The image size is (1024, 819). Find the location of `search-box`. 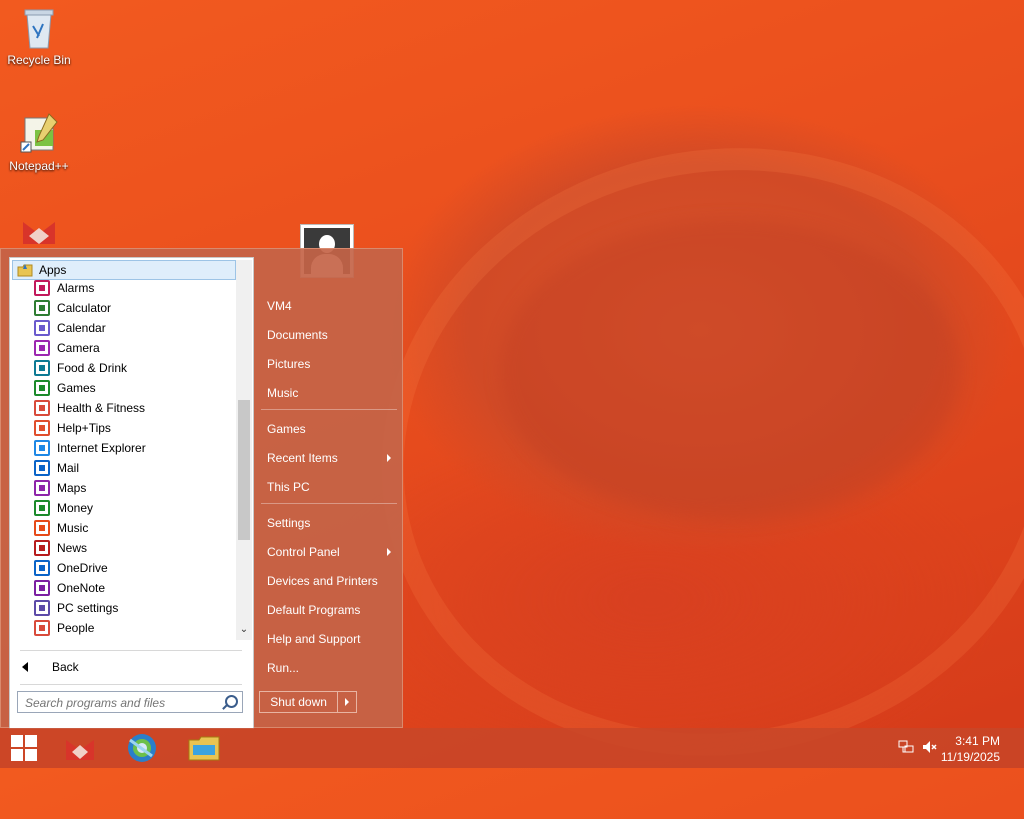

search-box is located at coordinates (130, 702).